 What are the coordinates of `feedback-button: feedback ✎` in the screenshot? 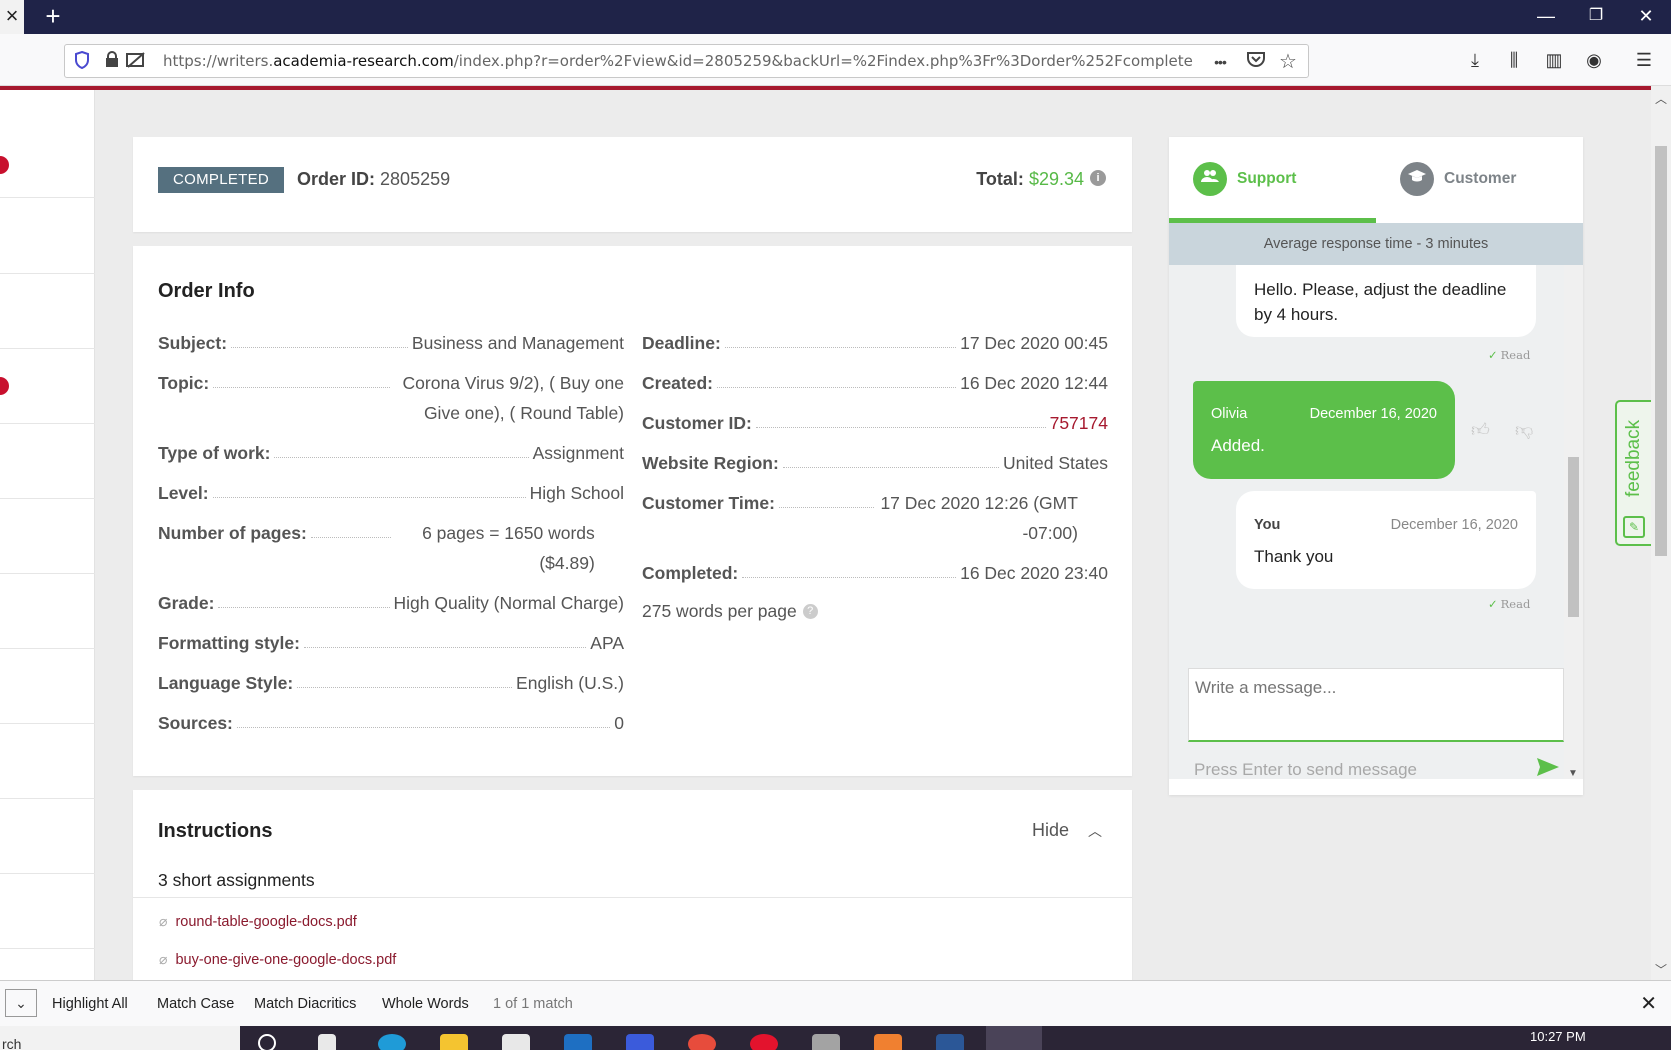 It's located at (1633, 473).